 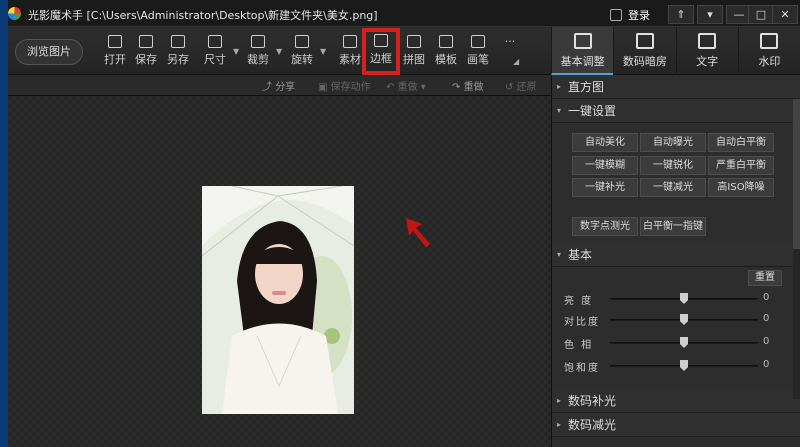 I want to click on rotate-icon, so click(x=302, y=41).